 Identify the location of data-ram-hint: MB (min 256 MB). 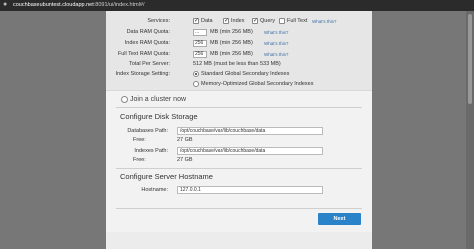
(231, 32).